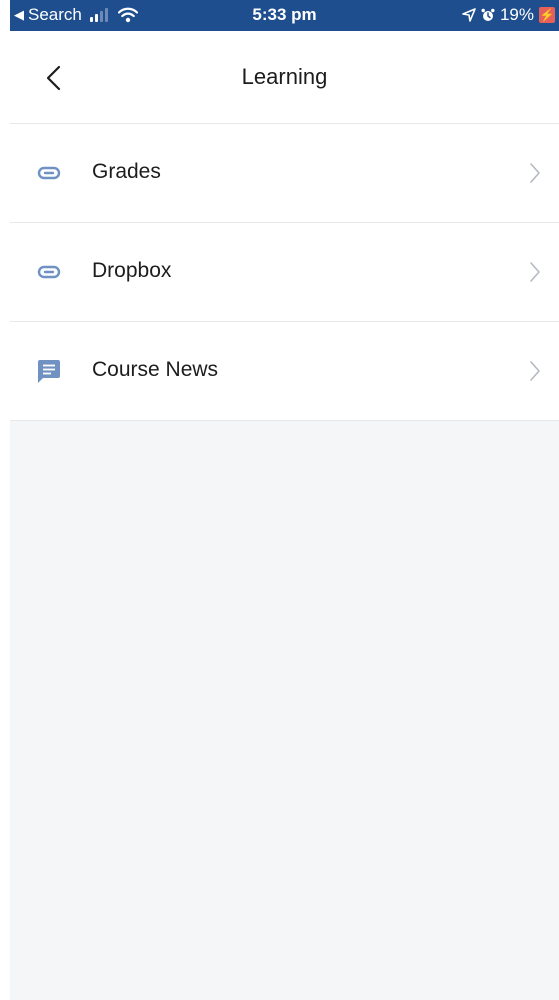 This screenshot has width=559, height=1000. What do you see at coordinates (284, 173) in the screenshot?
I see `list-item-grades: Grades` at bounding box center [284, 173].